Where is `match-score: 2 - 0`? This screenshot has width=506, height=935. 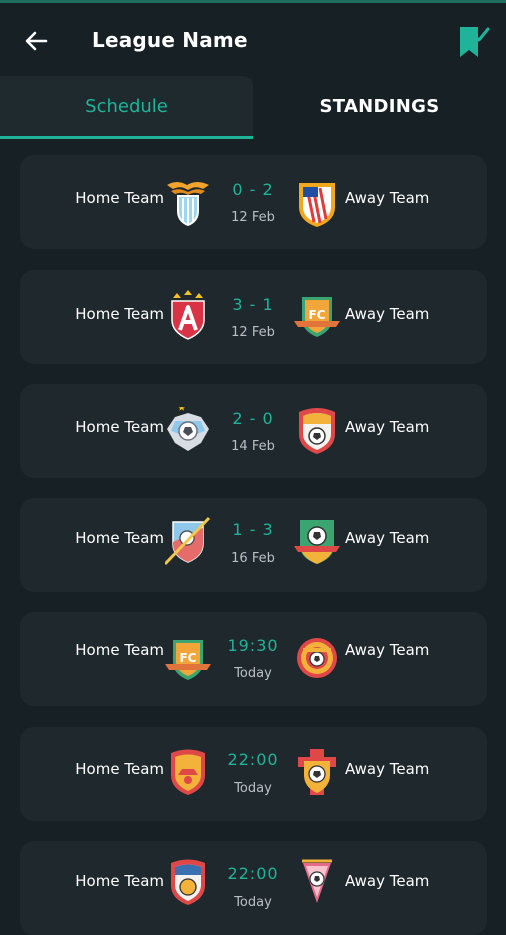 match-score: 2 - 0 is located at coordinates (253, 418).